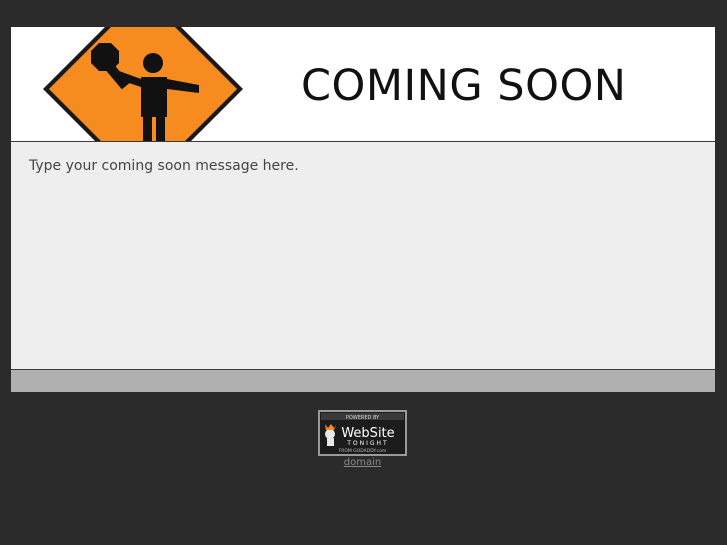 Image resolution: width=727 pixels, height=545 pixels. I want to click on badge-powered-text: POWERED BY, so click(363, 418).